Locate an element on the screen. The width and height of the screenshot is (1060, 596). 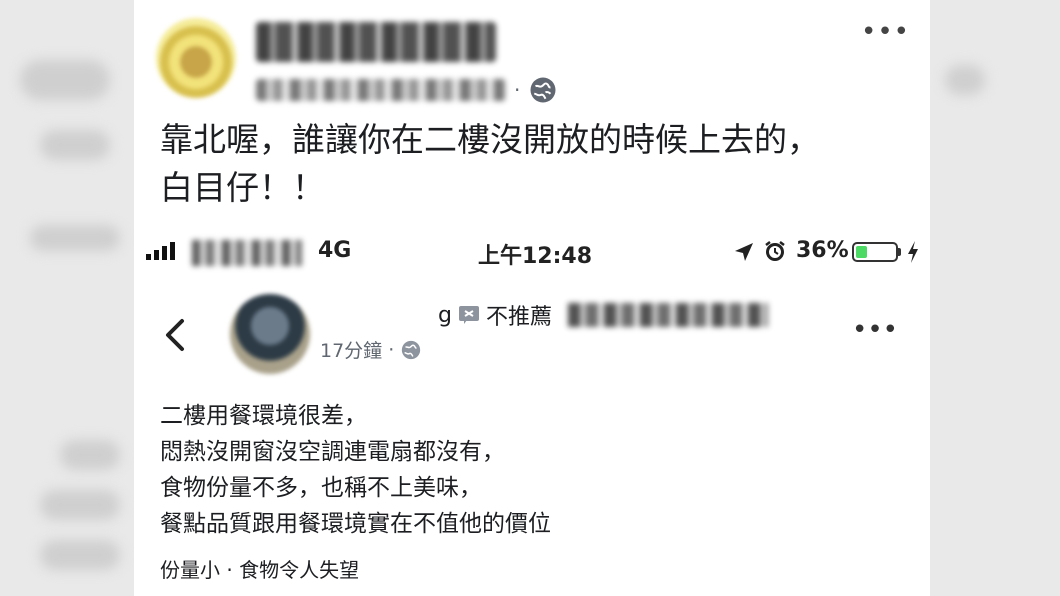
status-bar: 4G 上午12:48 36% is located at coordinates (532, 252).